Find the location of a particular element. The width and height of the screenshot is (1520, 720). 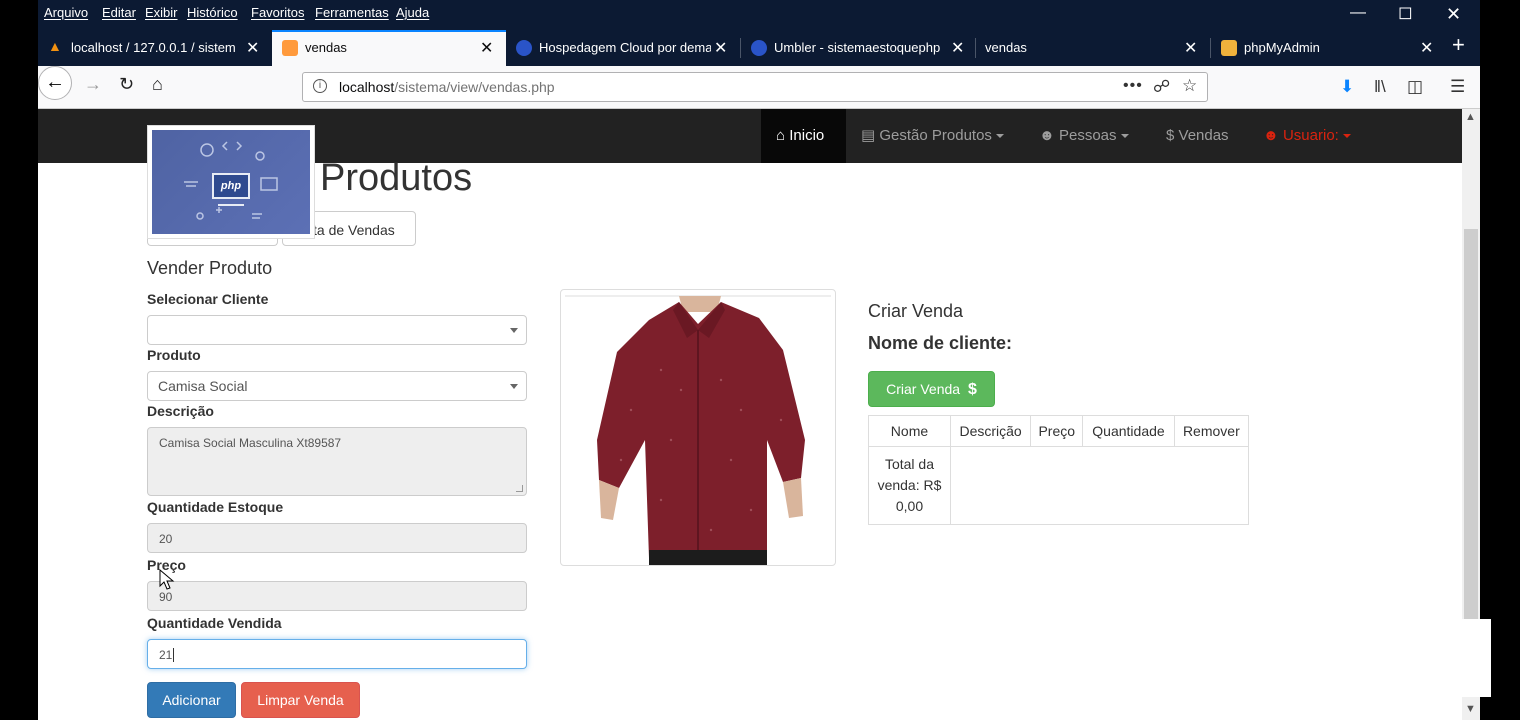

total-value: 0,00 is located at coordinates (909, 506).